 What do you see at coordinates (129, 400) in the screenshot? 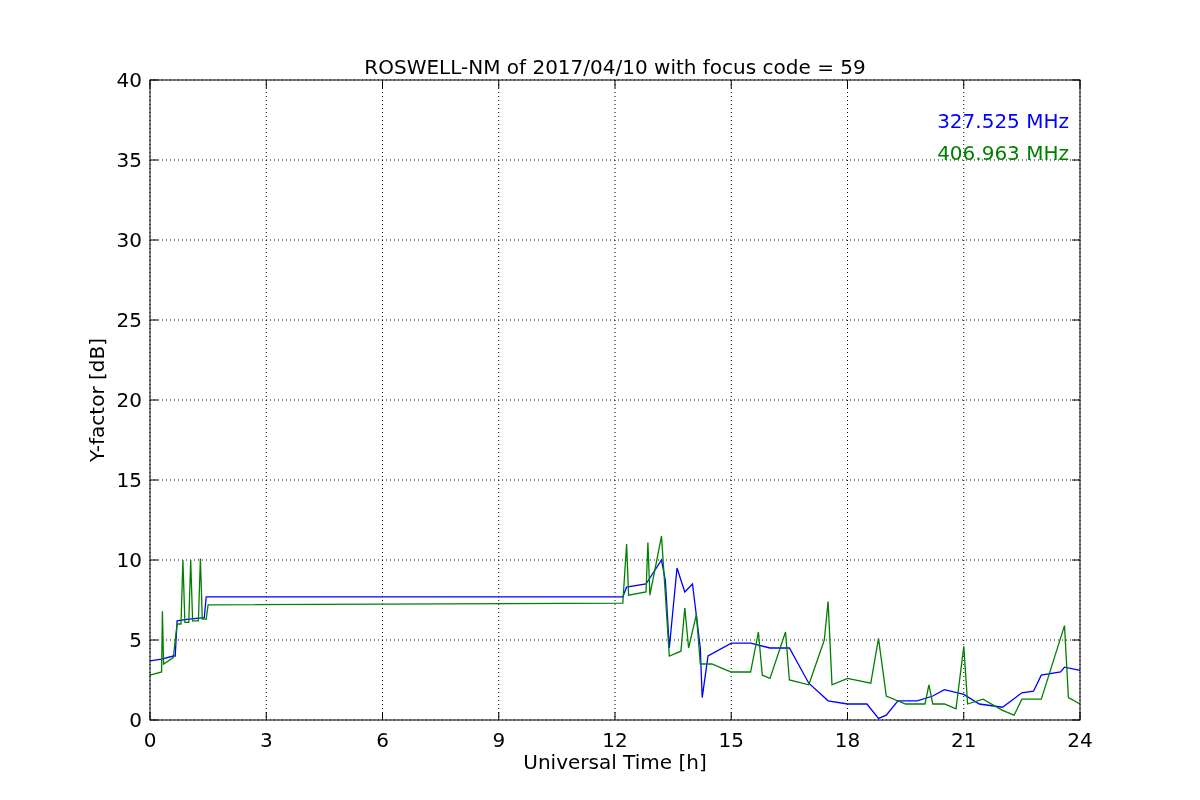
I see `y-tick-label: 20` at bounding box center [129, 400].